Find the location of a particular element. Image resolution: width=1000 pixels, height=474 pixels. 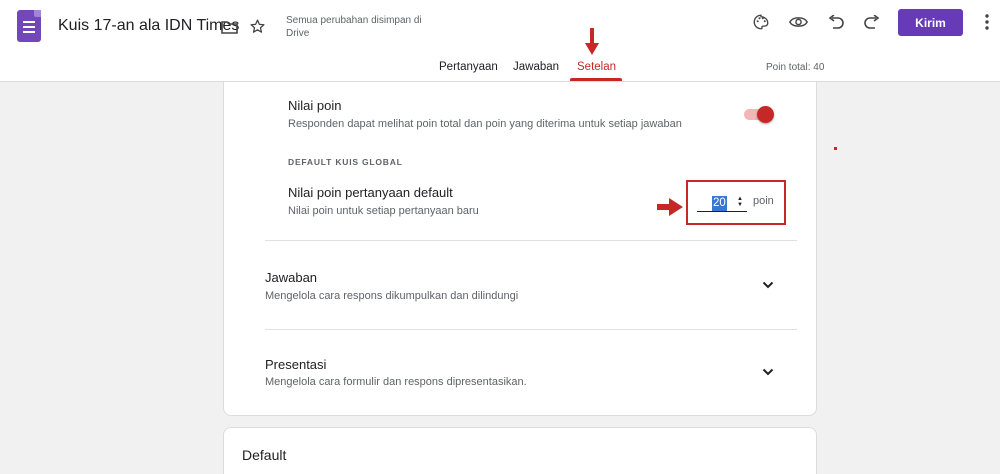

palette-icon is located at coordinates (761, 22).